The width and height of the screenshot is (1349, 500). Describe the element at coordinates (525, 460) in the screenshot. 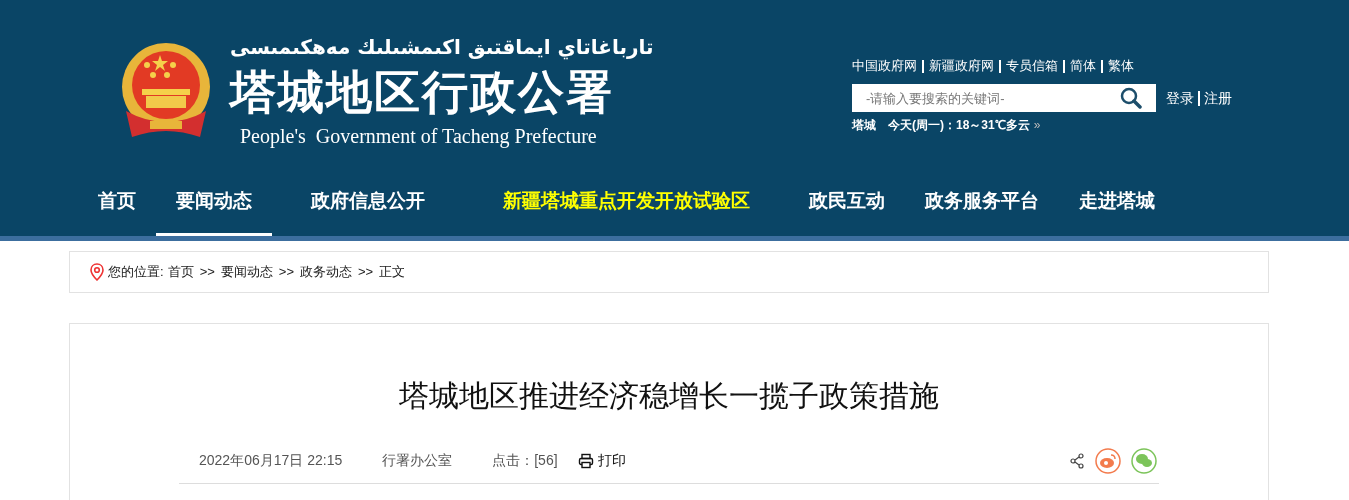

I see `view-count: 点击：[56]` at that location.